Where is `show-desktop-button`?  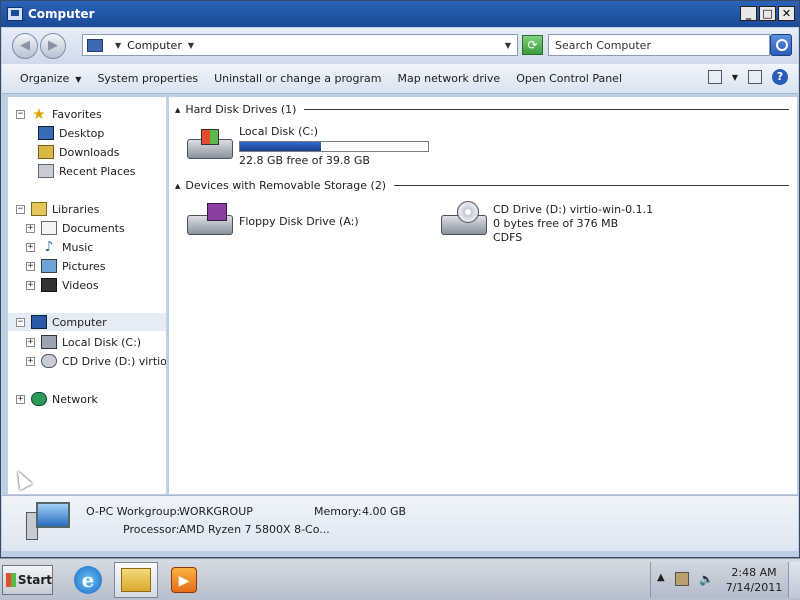
show-desktop-button is located at coordinates (794, 580).